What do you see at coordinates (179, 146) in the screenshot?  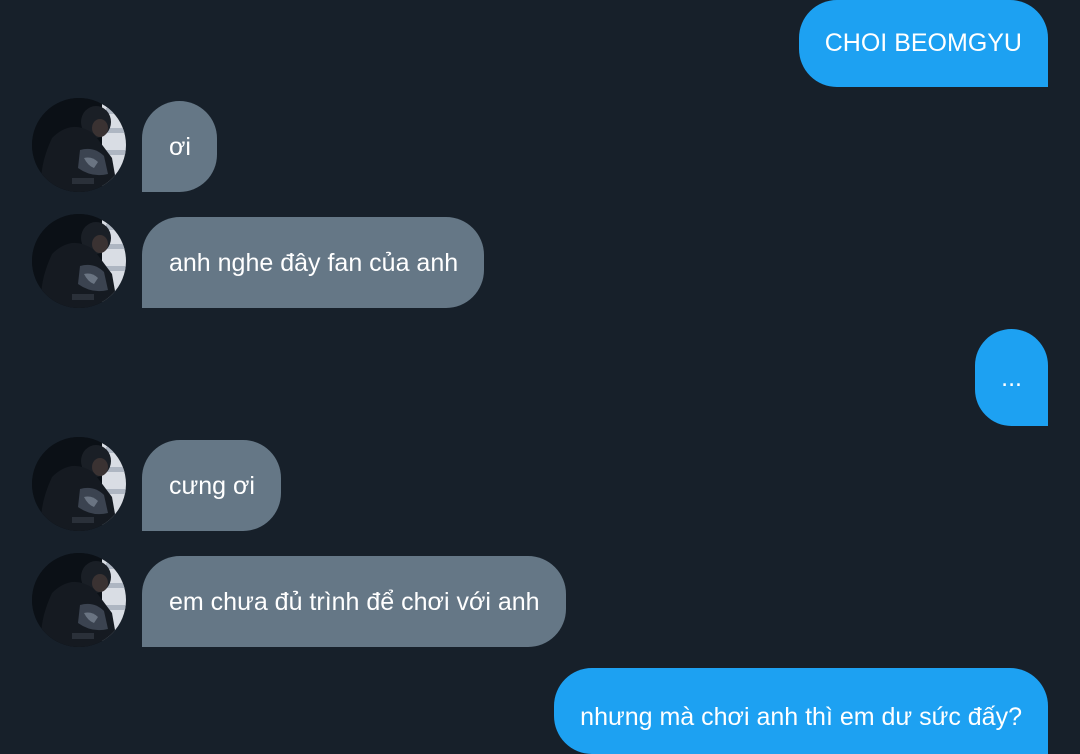 I see `message-bubble-incoming: ơi` at bounding box center [179, 146].